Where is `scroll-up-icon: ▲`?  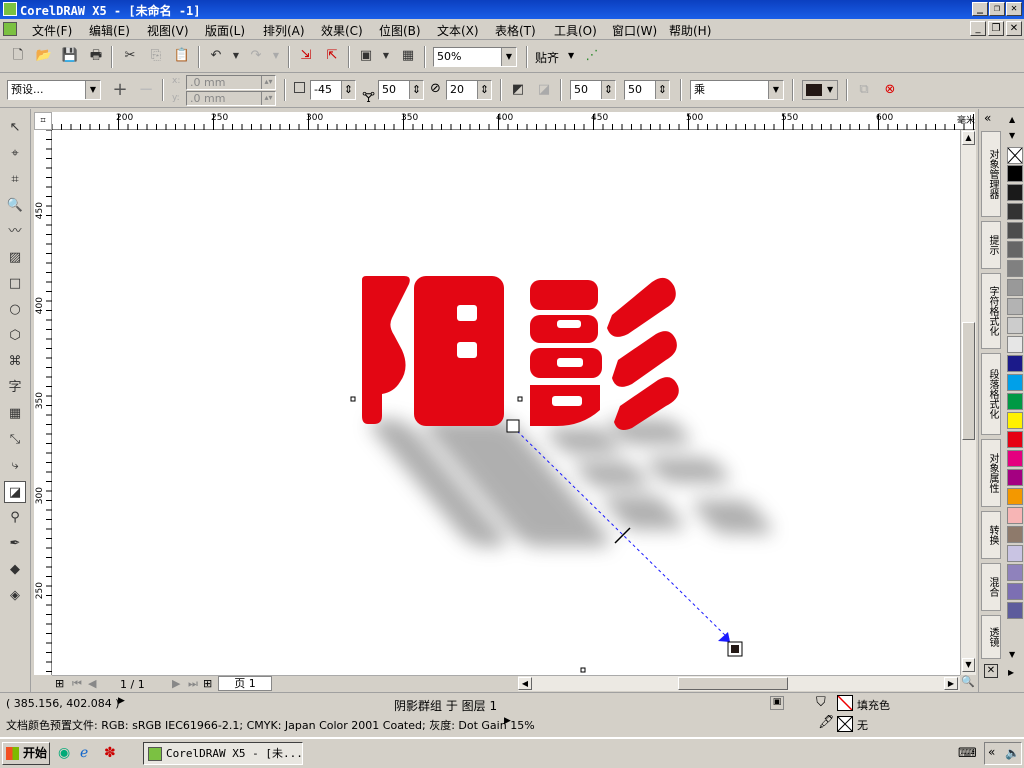
scroll-up-icon: ▲ is located at coordinates (968, 138).